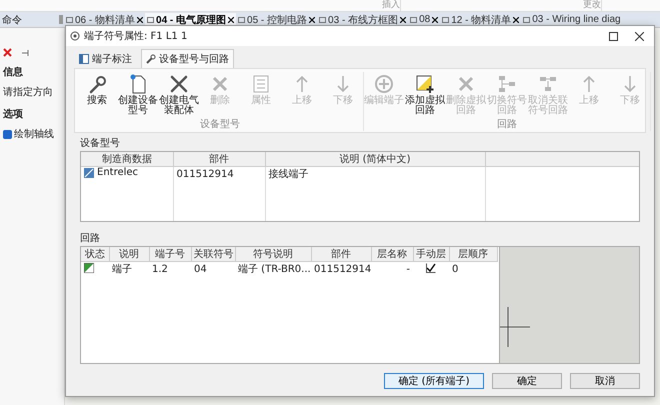  What do you see at coordinates (105, 19) in the screenshot?
I see `document-tab: 06 - 物料清单` at bounding box center [105, 19].